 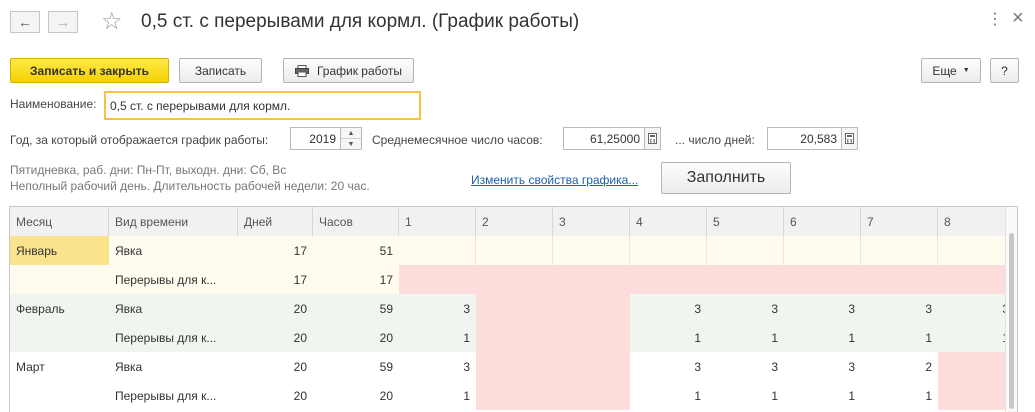 I want to click on col-time-kind-header: Вид времени, so click(x=173, y=221).